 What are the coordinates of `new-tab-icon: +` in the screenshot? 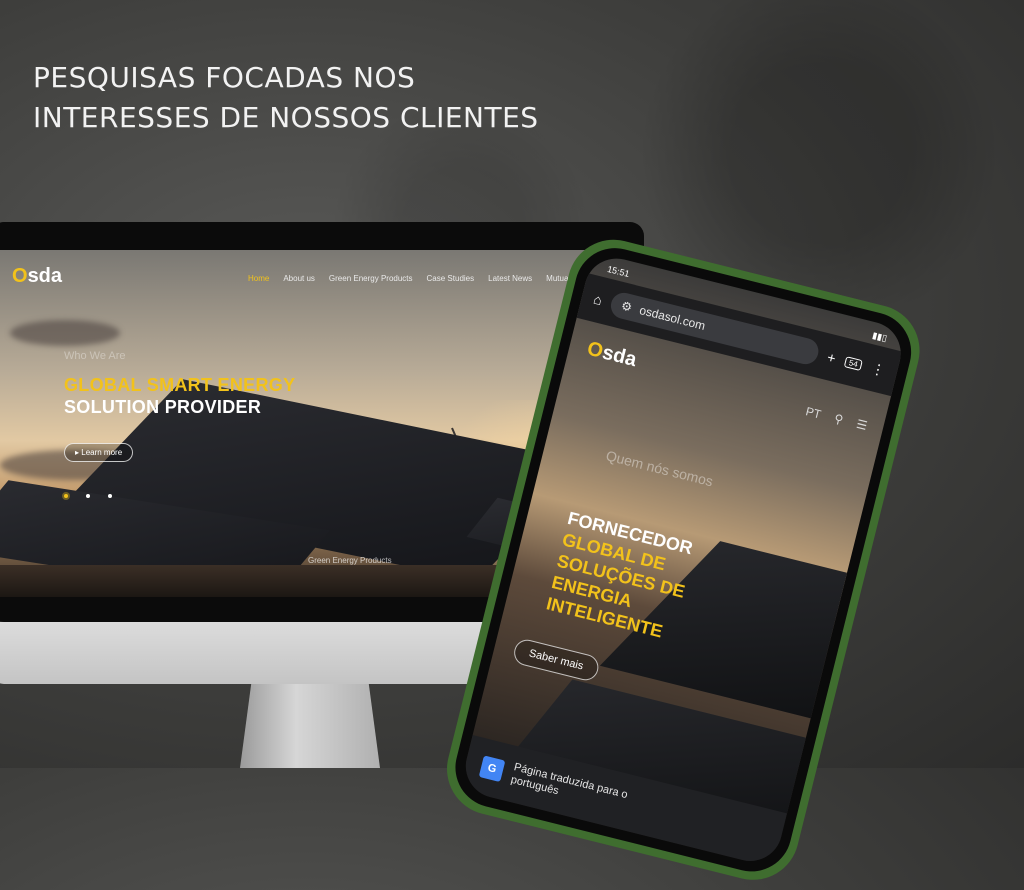 It's located at (832, 358).